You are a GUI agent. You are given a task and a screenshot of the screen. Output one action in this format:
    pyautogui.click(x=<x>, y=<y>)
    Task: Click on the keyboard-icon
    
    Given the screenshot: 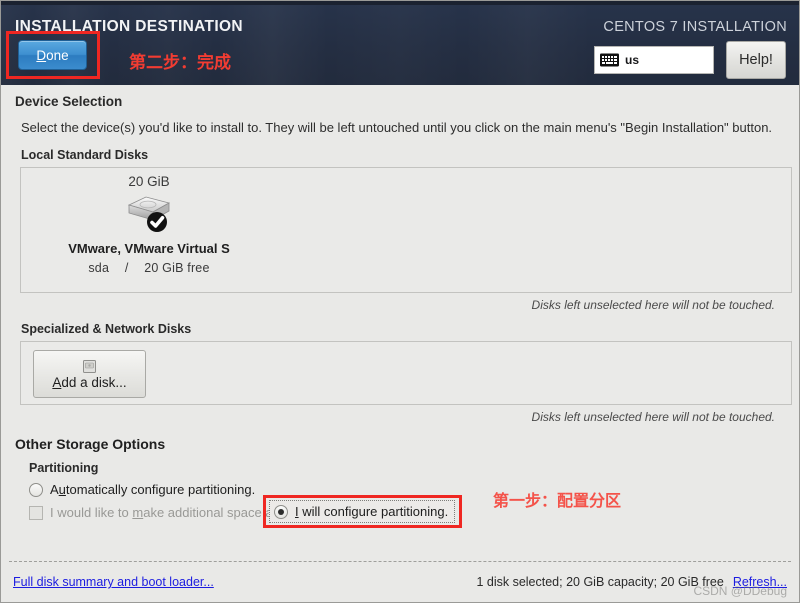 What is the action you would take?
    pyautogui.click(x=609, y=60)
    